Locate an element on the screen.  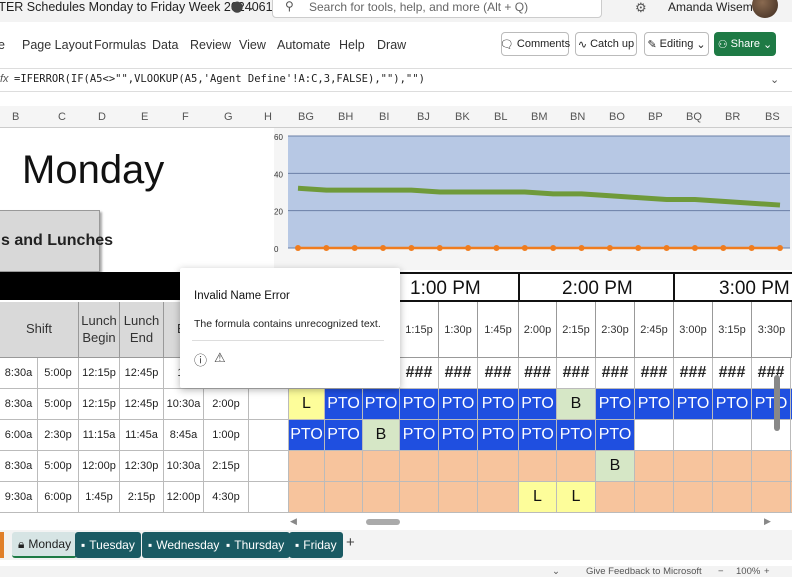
table-cell: 2:15p is located at coordinates (226, 466).